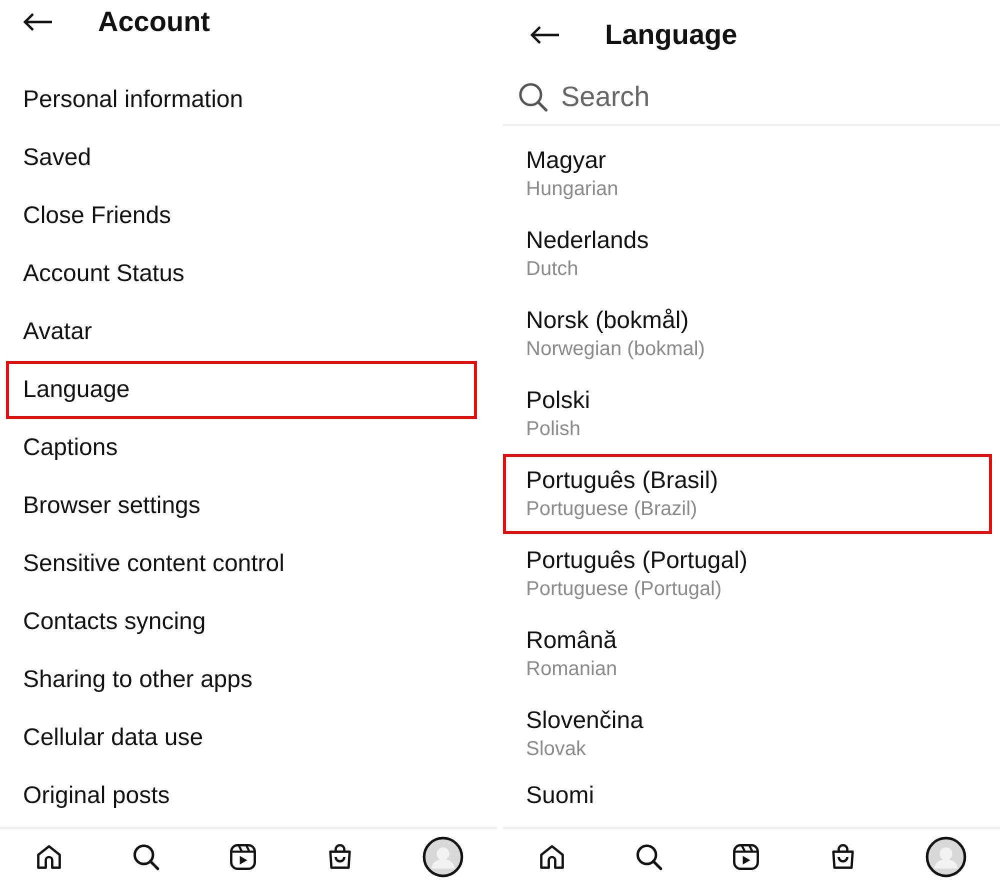 This screenshot has width=1000, height=885. What do you see at coordinates (747, 654) in the screenshot?
I see `language-option: Română Romanian` at bounding box center [747, 654].